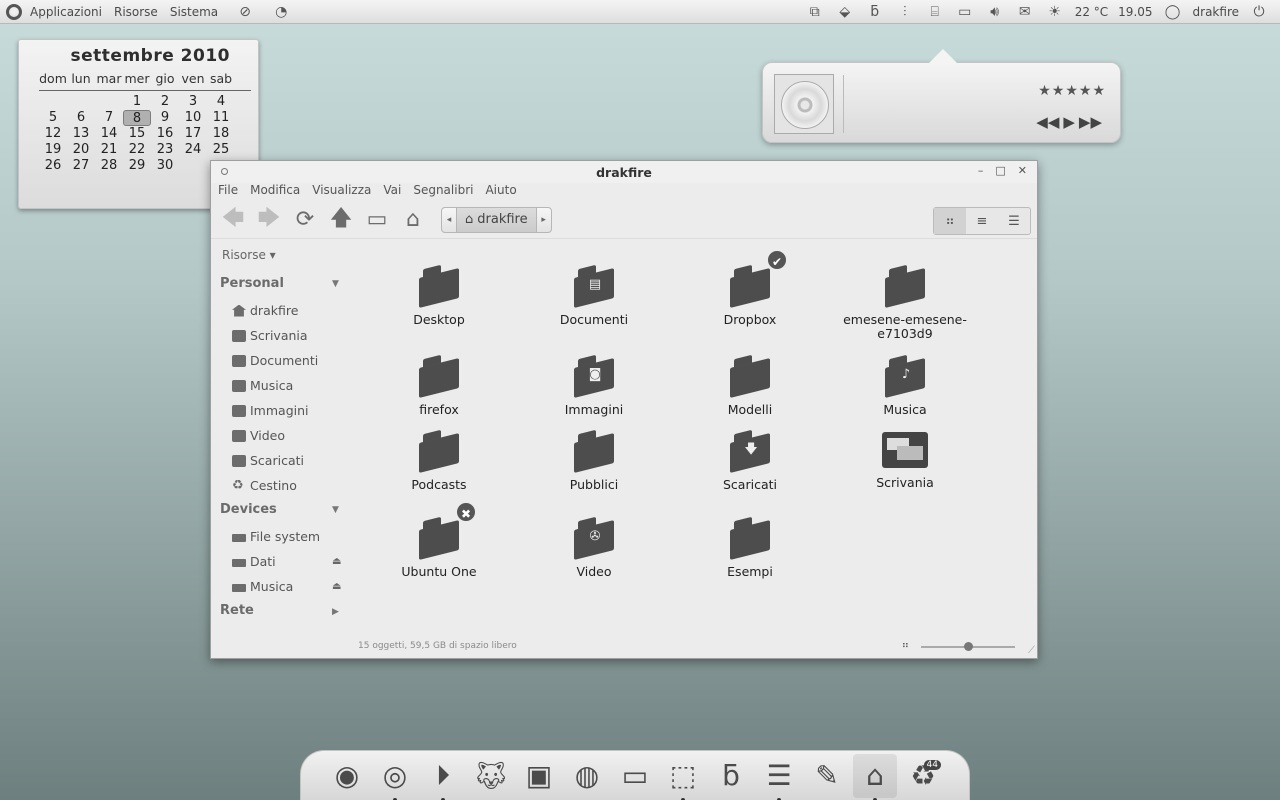  What do you see at coordinates (449, 220) in the screenshot?
I see `path-left-arrow: ◂` at bounding box center [449, 220].